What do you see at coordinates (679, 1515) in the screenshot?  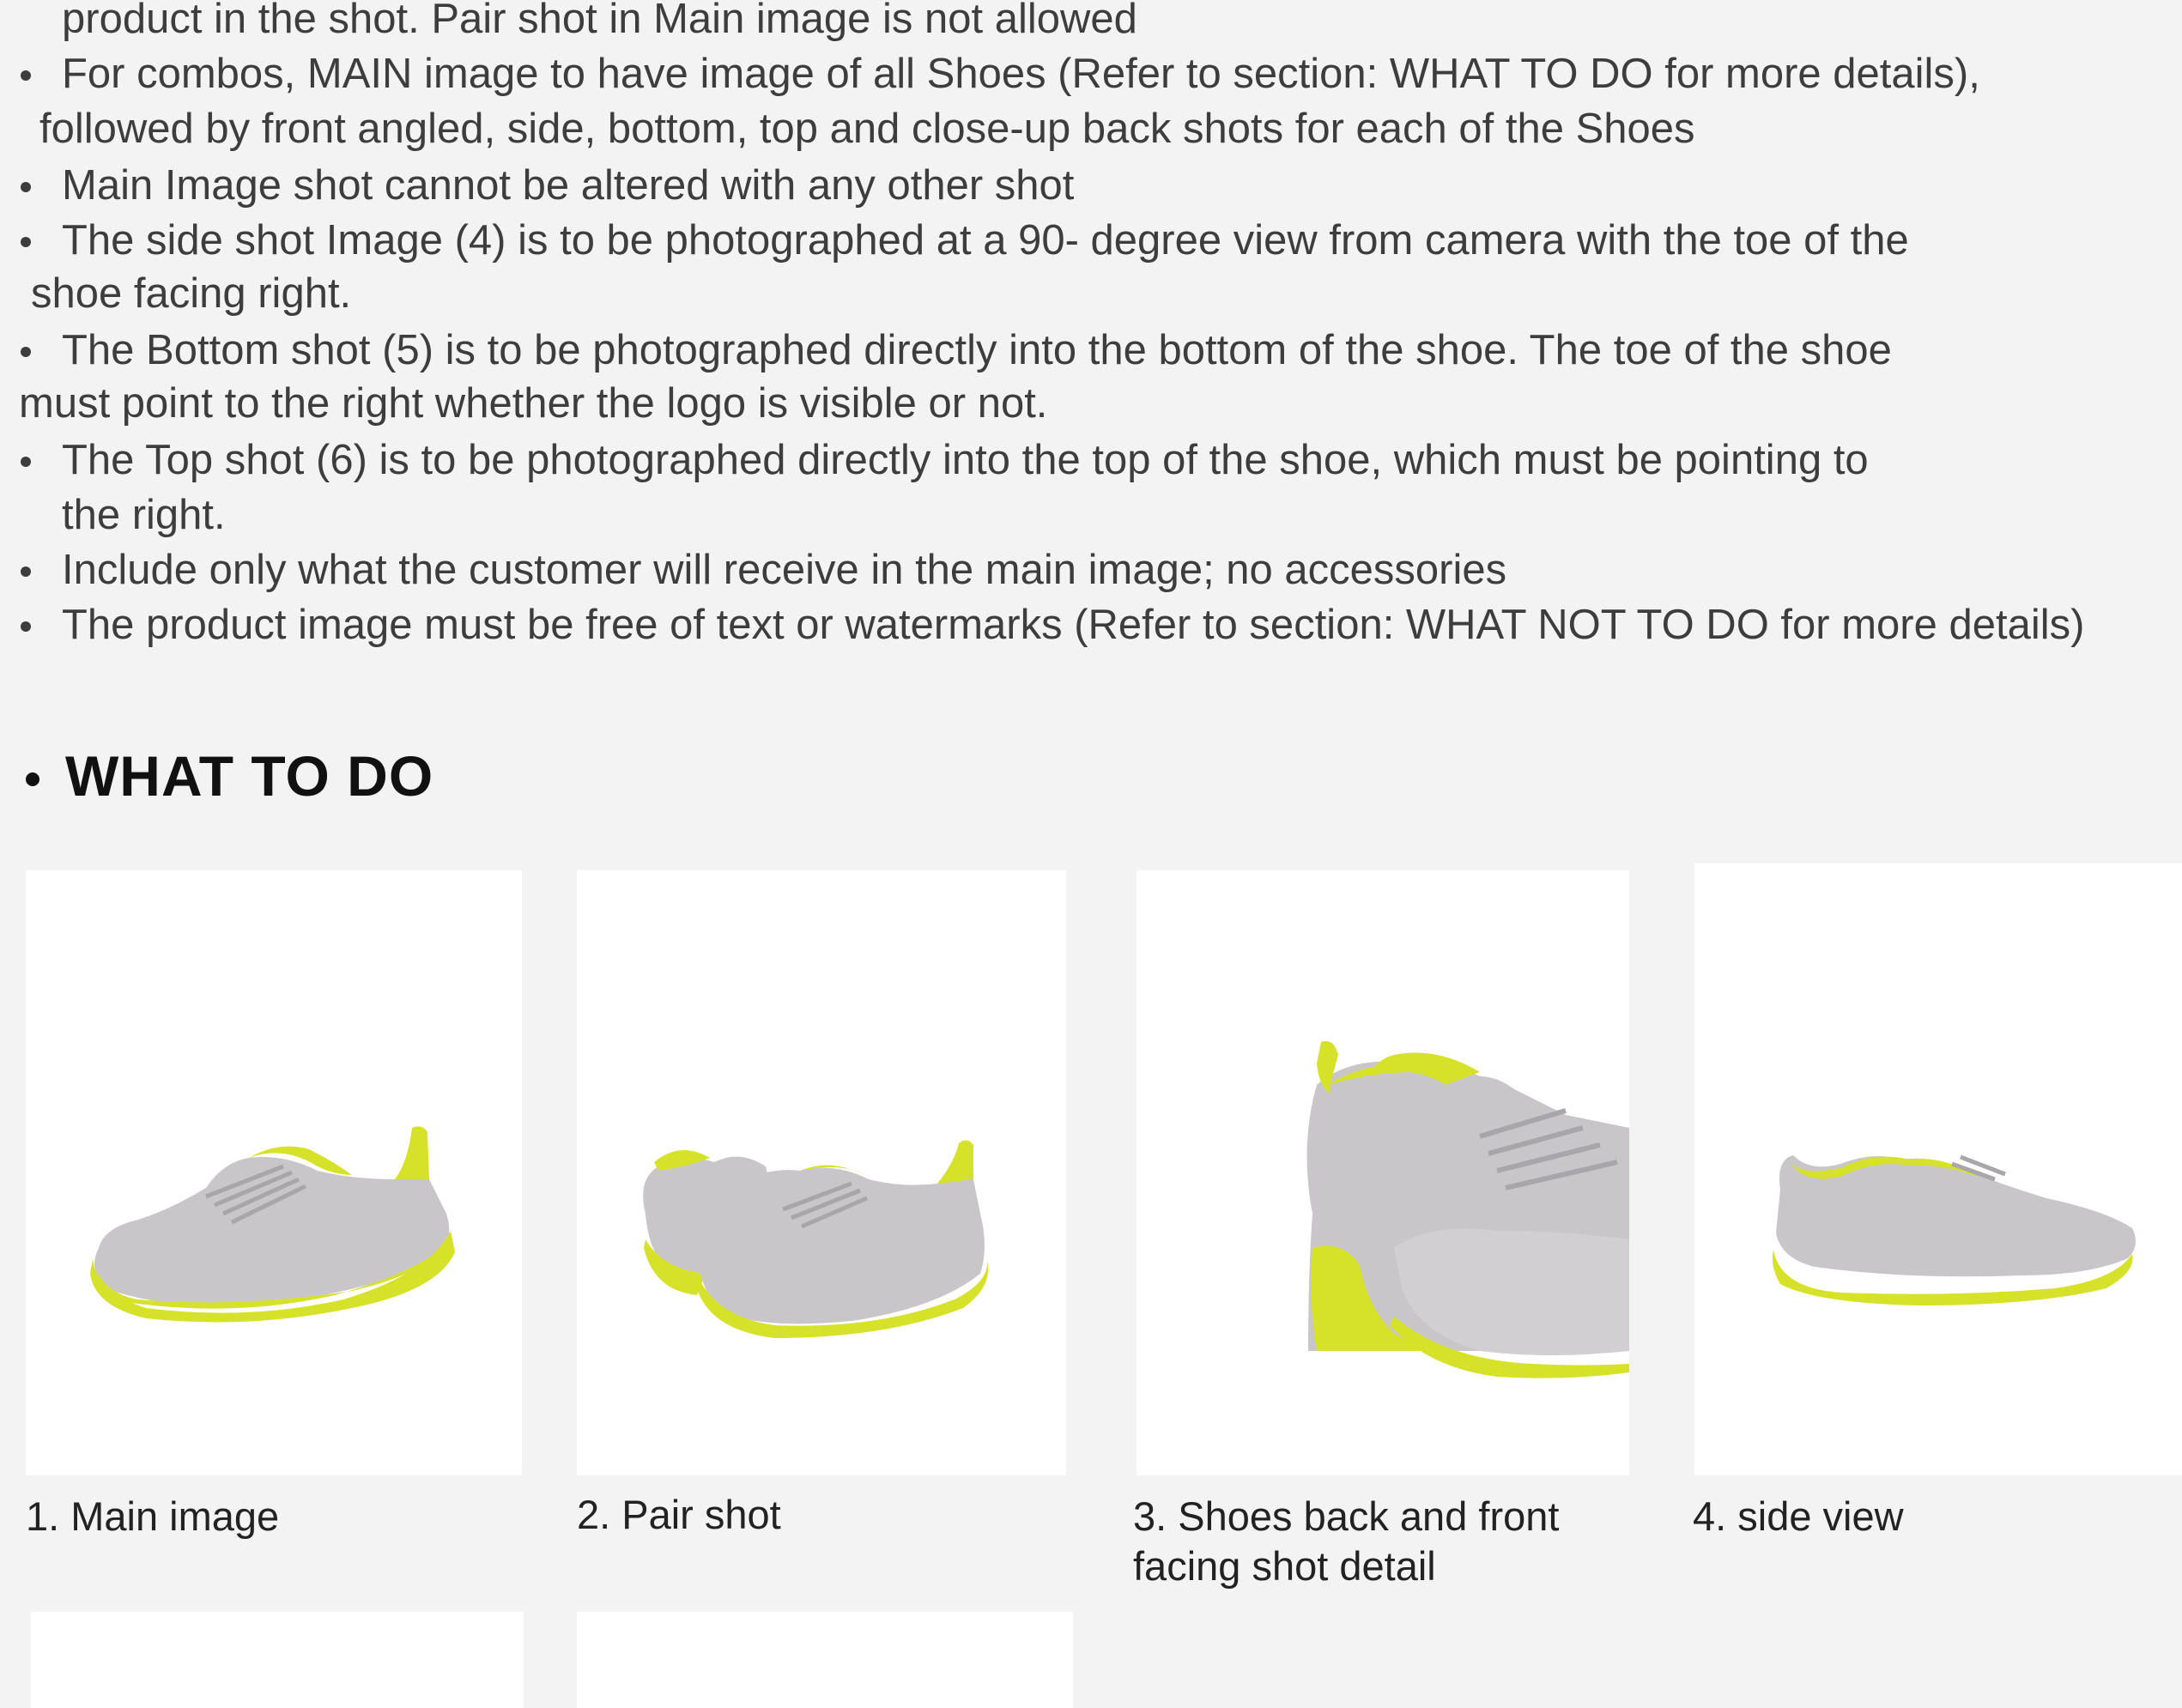 I see `caption-pair-shot: 2. Pair shot` at bounding box center [679, 1515].